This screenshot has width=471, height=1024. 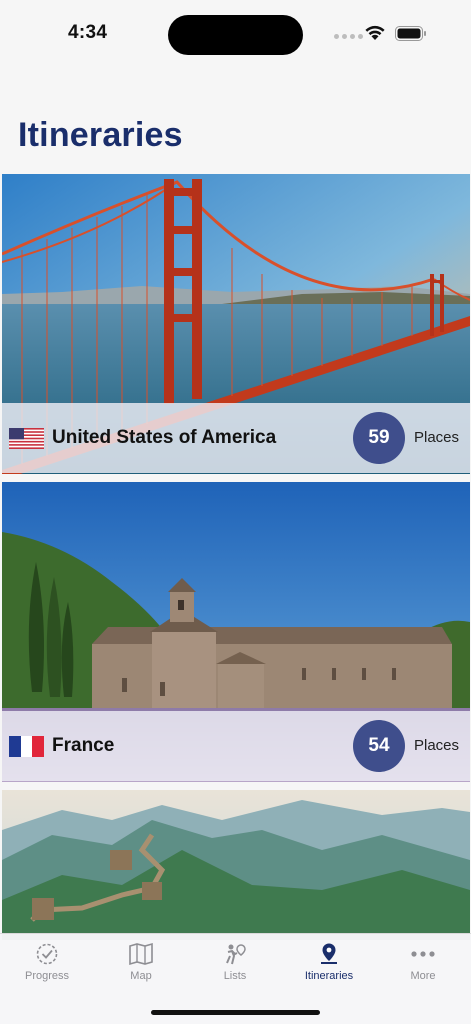 What do you see at coordinates (100, 135) in the screenshot?
I see `page-title: Itineraries` at bounding box center [100, 135].